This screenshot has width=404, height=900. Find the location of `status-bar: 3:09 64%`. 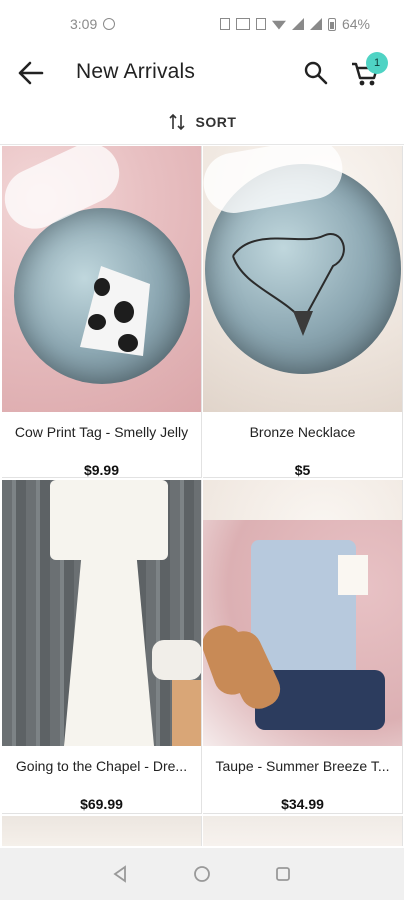

status-bar: 3:09 64% is located at coordinates (202, 24).